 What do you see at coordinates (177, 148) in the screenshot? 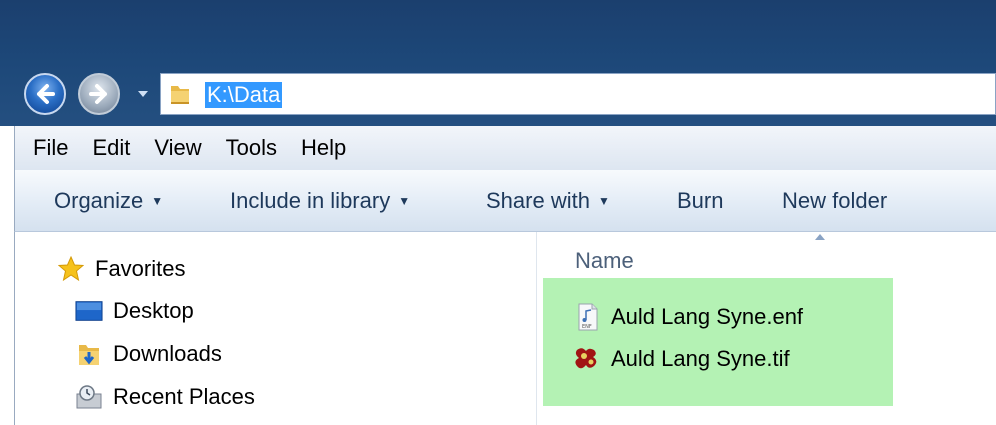
I see `menu-view: View` at bounding box center [177, 148].